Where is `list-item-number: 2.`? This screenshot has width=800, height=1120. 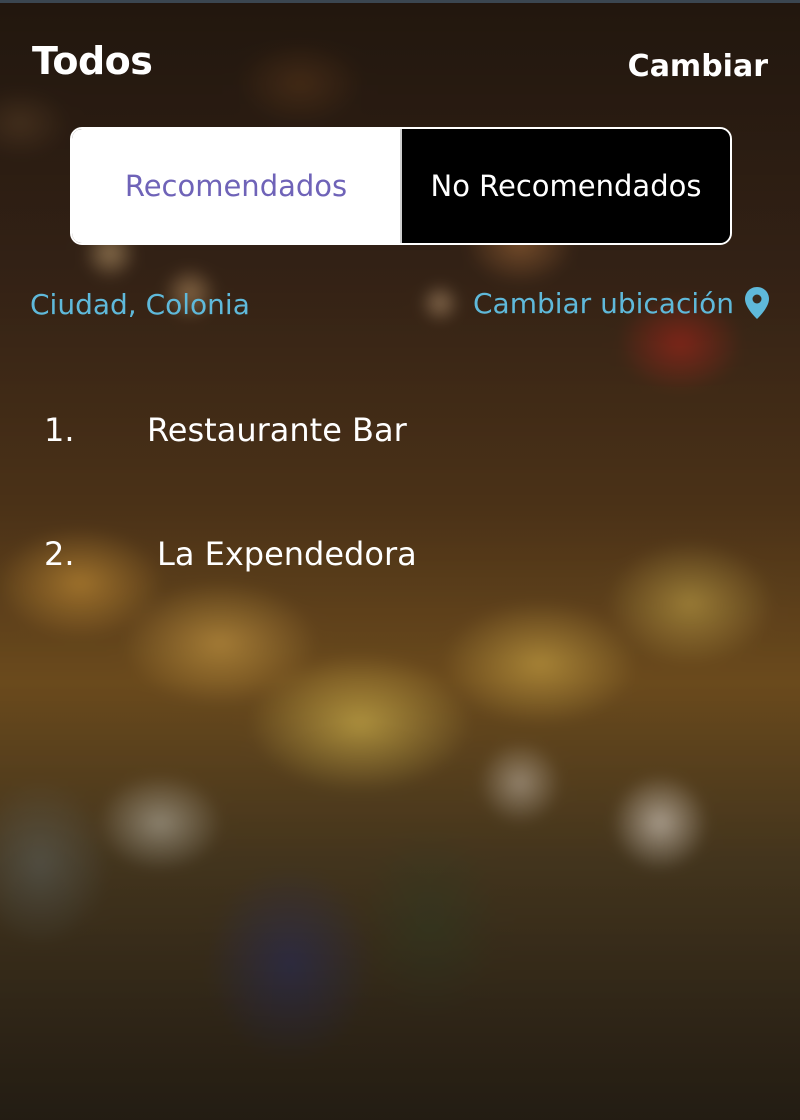 list-item-number: 2. is located at coordinates (59, 554).